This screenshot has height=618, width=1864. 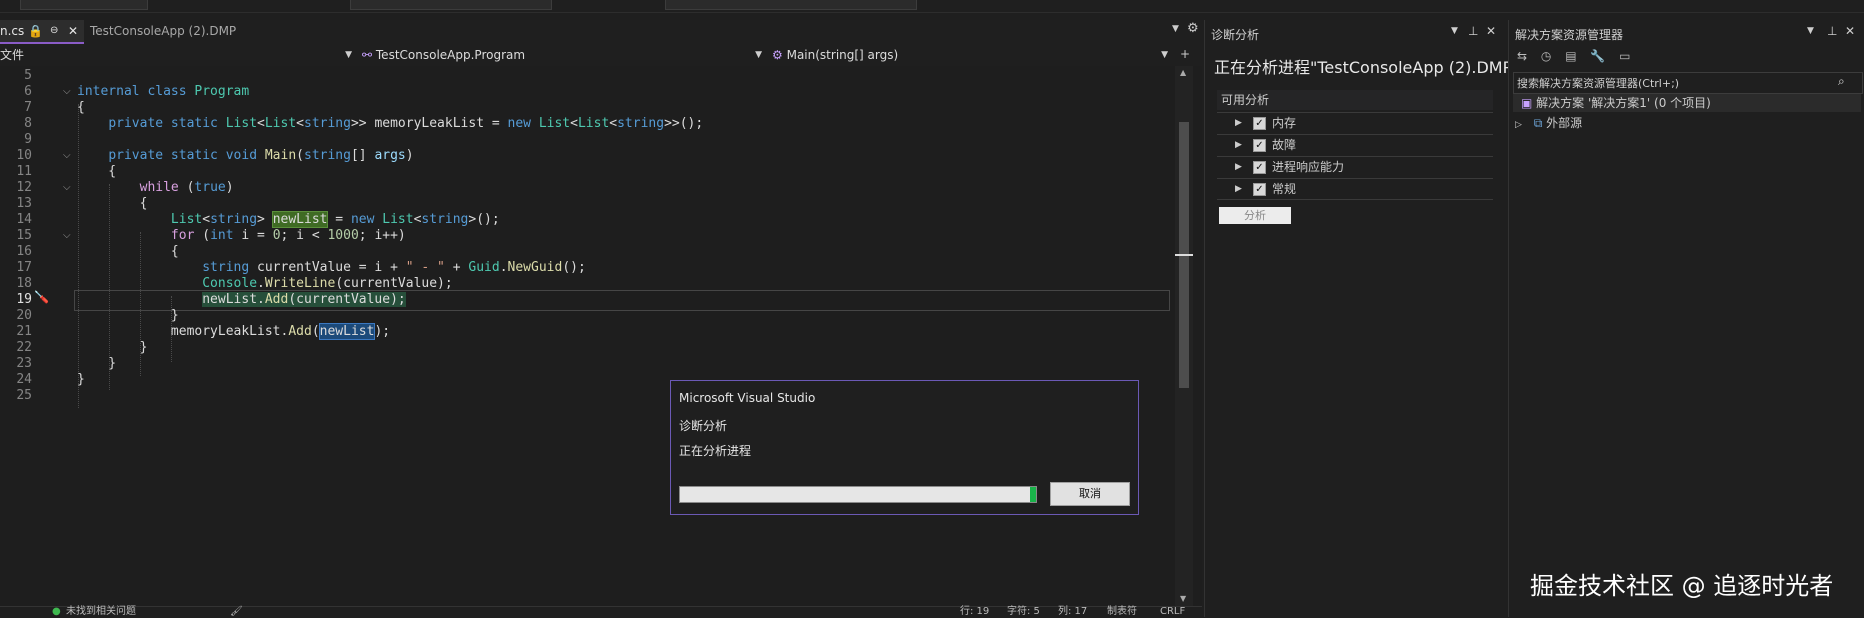 What do you see at coordinates (1184, 255) in the screenshot?
I see `scroll-caret-marker` at bounding box center [1184, 255].